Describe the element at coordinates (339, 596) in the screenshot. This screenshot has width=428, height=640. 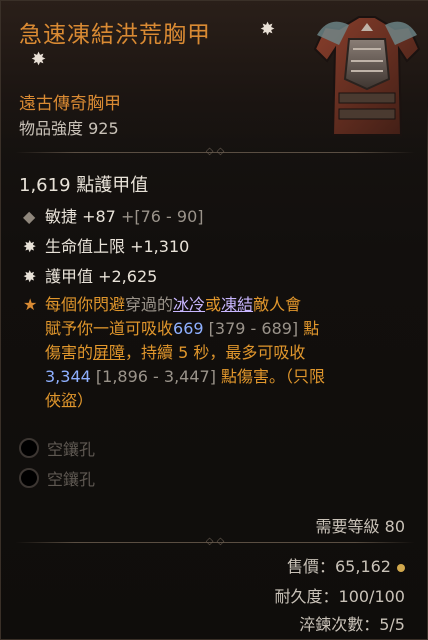
I see `durability: 耐久度：100/100` at that location.